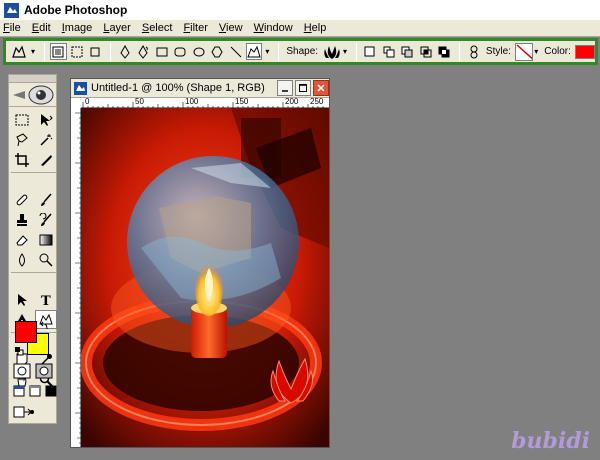 The width and height of the screenshot is (600, 460). Describe the element at coordinates (12, 28) in the screenshot. I see `menu-item: File` at that location.